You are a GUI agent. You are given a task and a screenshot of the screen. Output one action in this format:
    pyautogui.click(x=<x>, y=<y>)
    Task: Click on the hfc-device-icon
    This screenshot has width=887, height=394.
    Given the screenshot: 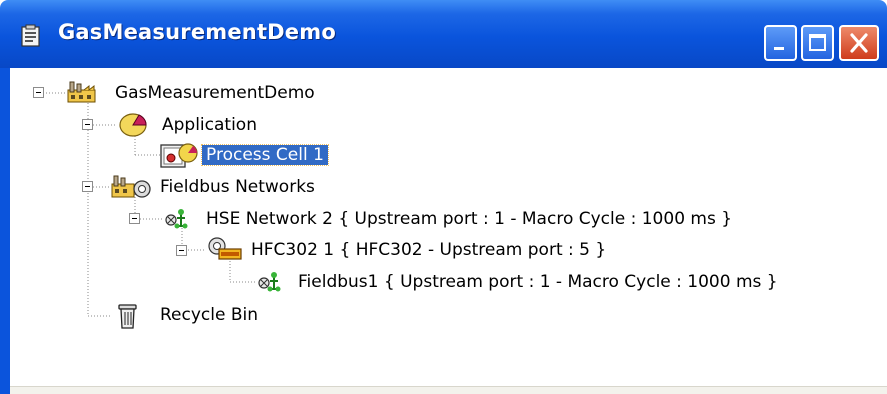 What is the action you would take?
    pyautogui.click(x=225, y=248)
    